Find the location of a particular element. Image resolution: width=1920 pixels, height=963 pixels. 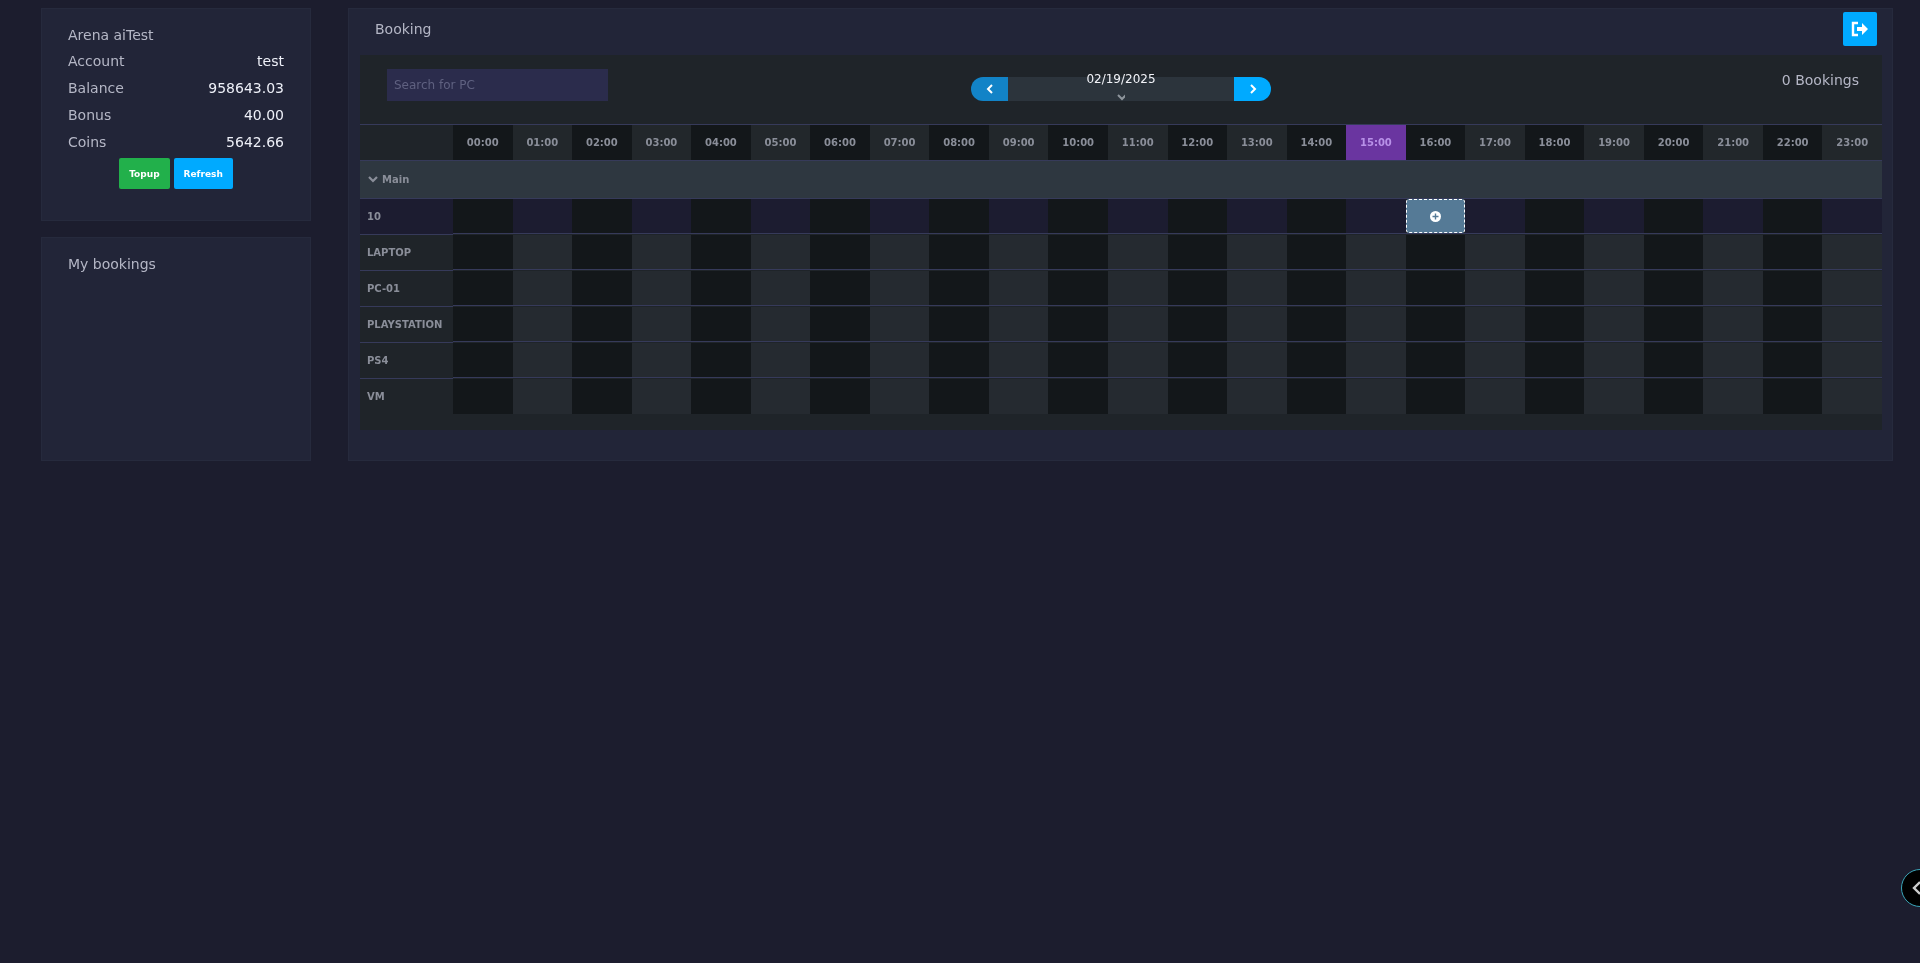

hour-header: 02:00 is located at coordinates (602, 142).